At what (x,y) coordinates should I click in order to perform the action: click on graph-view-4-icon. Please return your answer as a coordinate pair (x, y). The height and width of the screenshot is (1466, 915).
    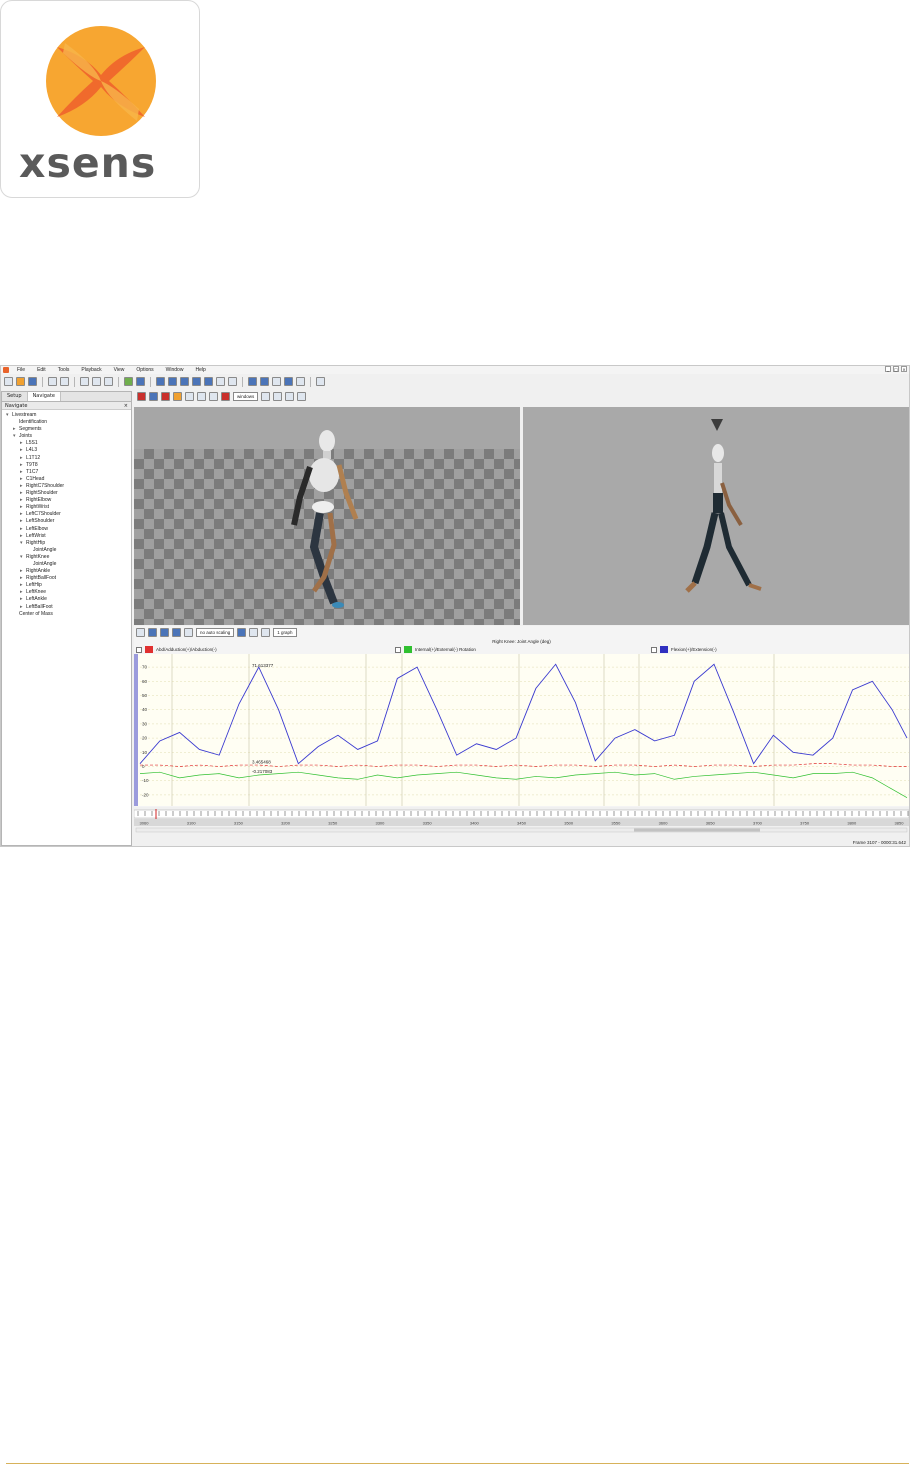
    Looking at the image, I should click on (188, 632).